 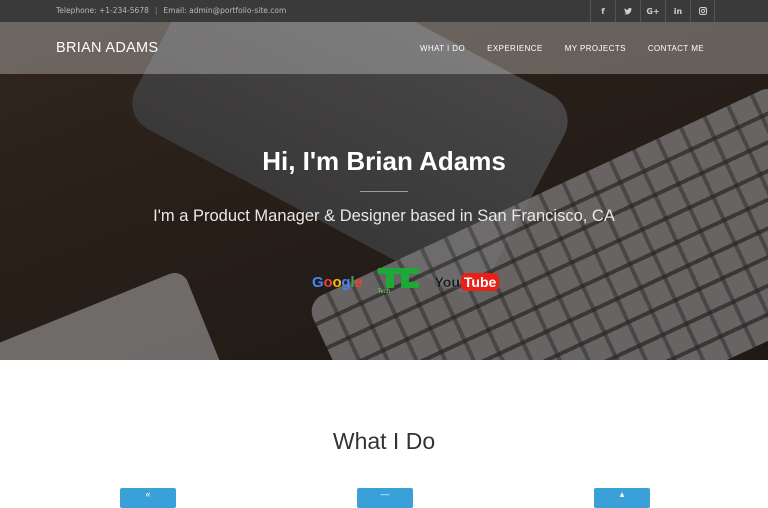 I want to click on linkedin-icon: in, so click(x=677, y=11).